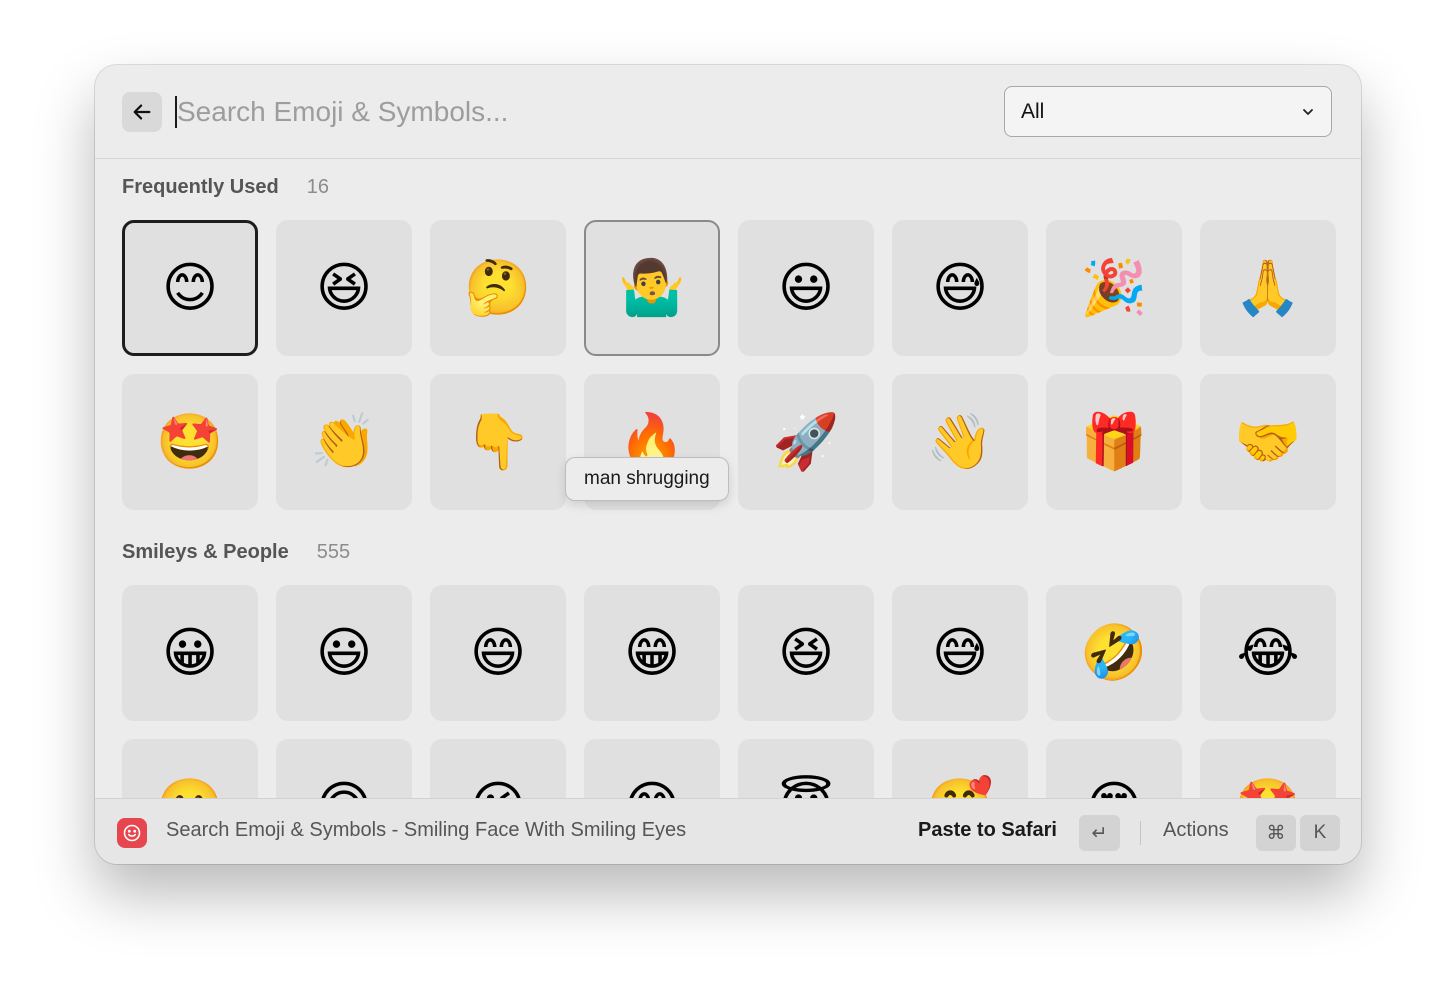 The height and width of the screenshot is (990, 1456). Describe the element at coordinates (189, 790) in the screenshot. I see `emoji-glyph: 🙂` at that location.